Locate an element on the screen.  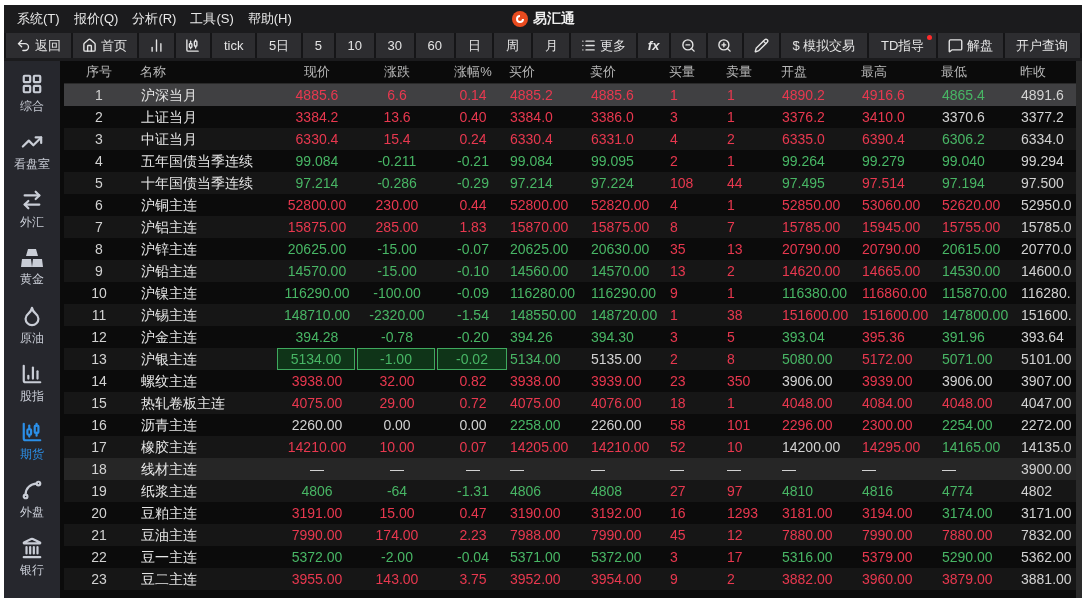
table-cell: 15755.00 is located at coordinates (971, 227).